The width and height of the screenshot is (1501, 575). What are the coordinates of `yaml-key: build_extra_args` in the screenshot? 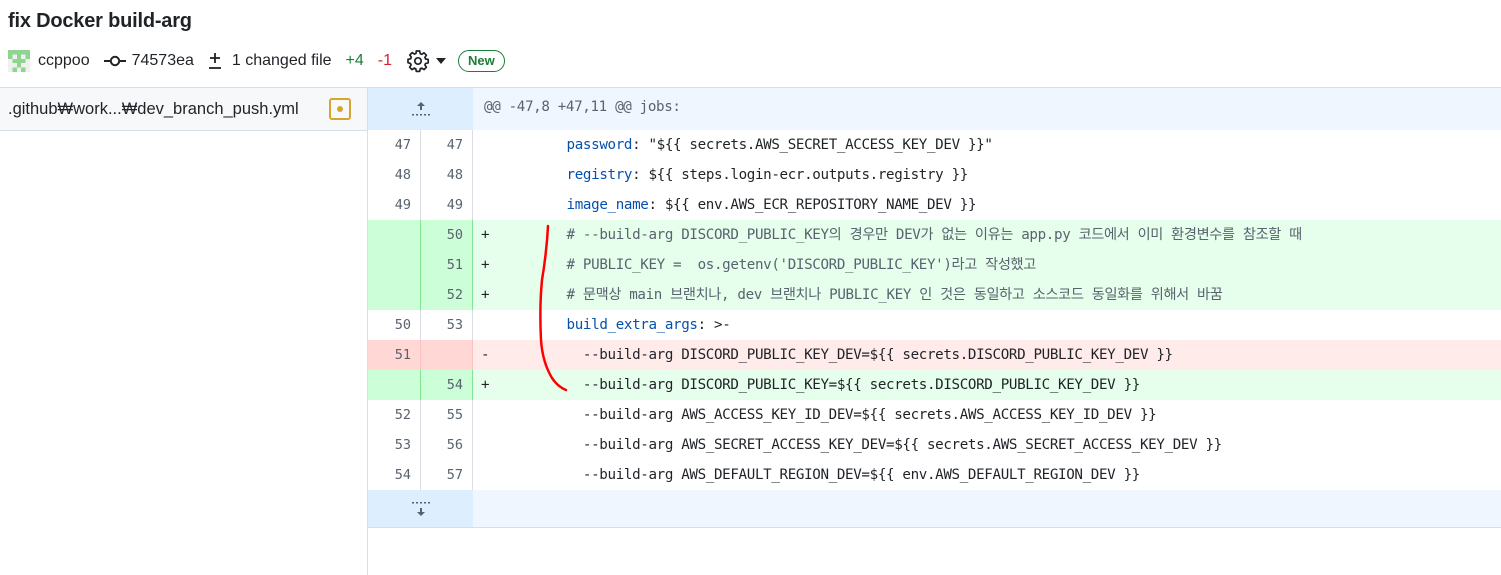 It's located at (632, 325).